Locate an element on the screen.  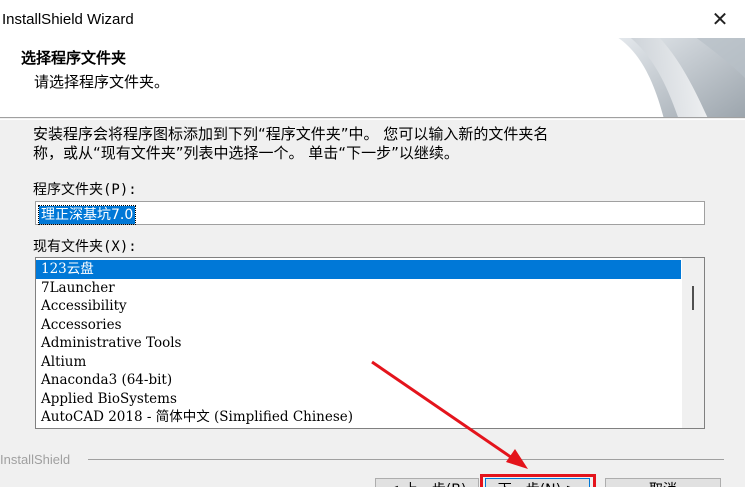
footer-divider is located at coordinates (406, 459).